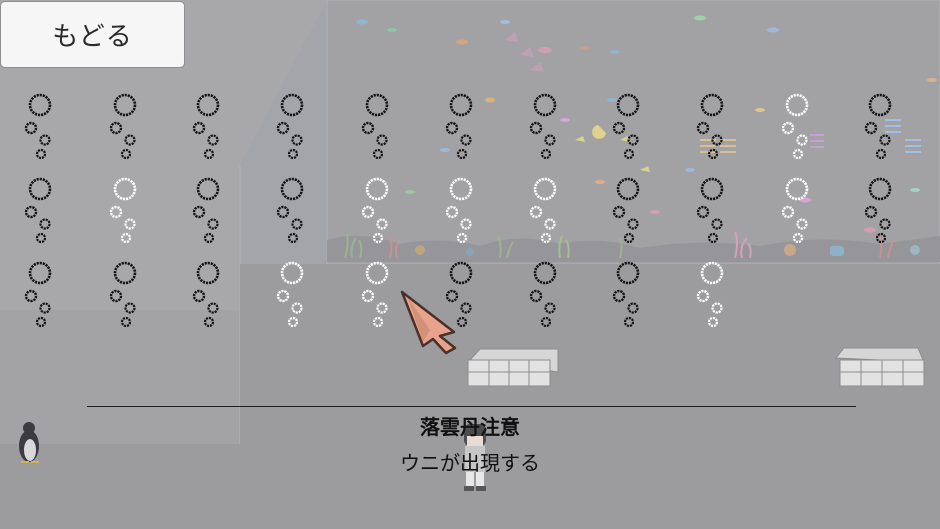 The image size is (940, 529). I want to click on caption-divider, so click(471, 406).